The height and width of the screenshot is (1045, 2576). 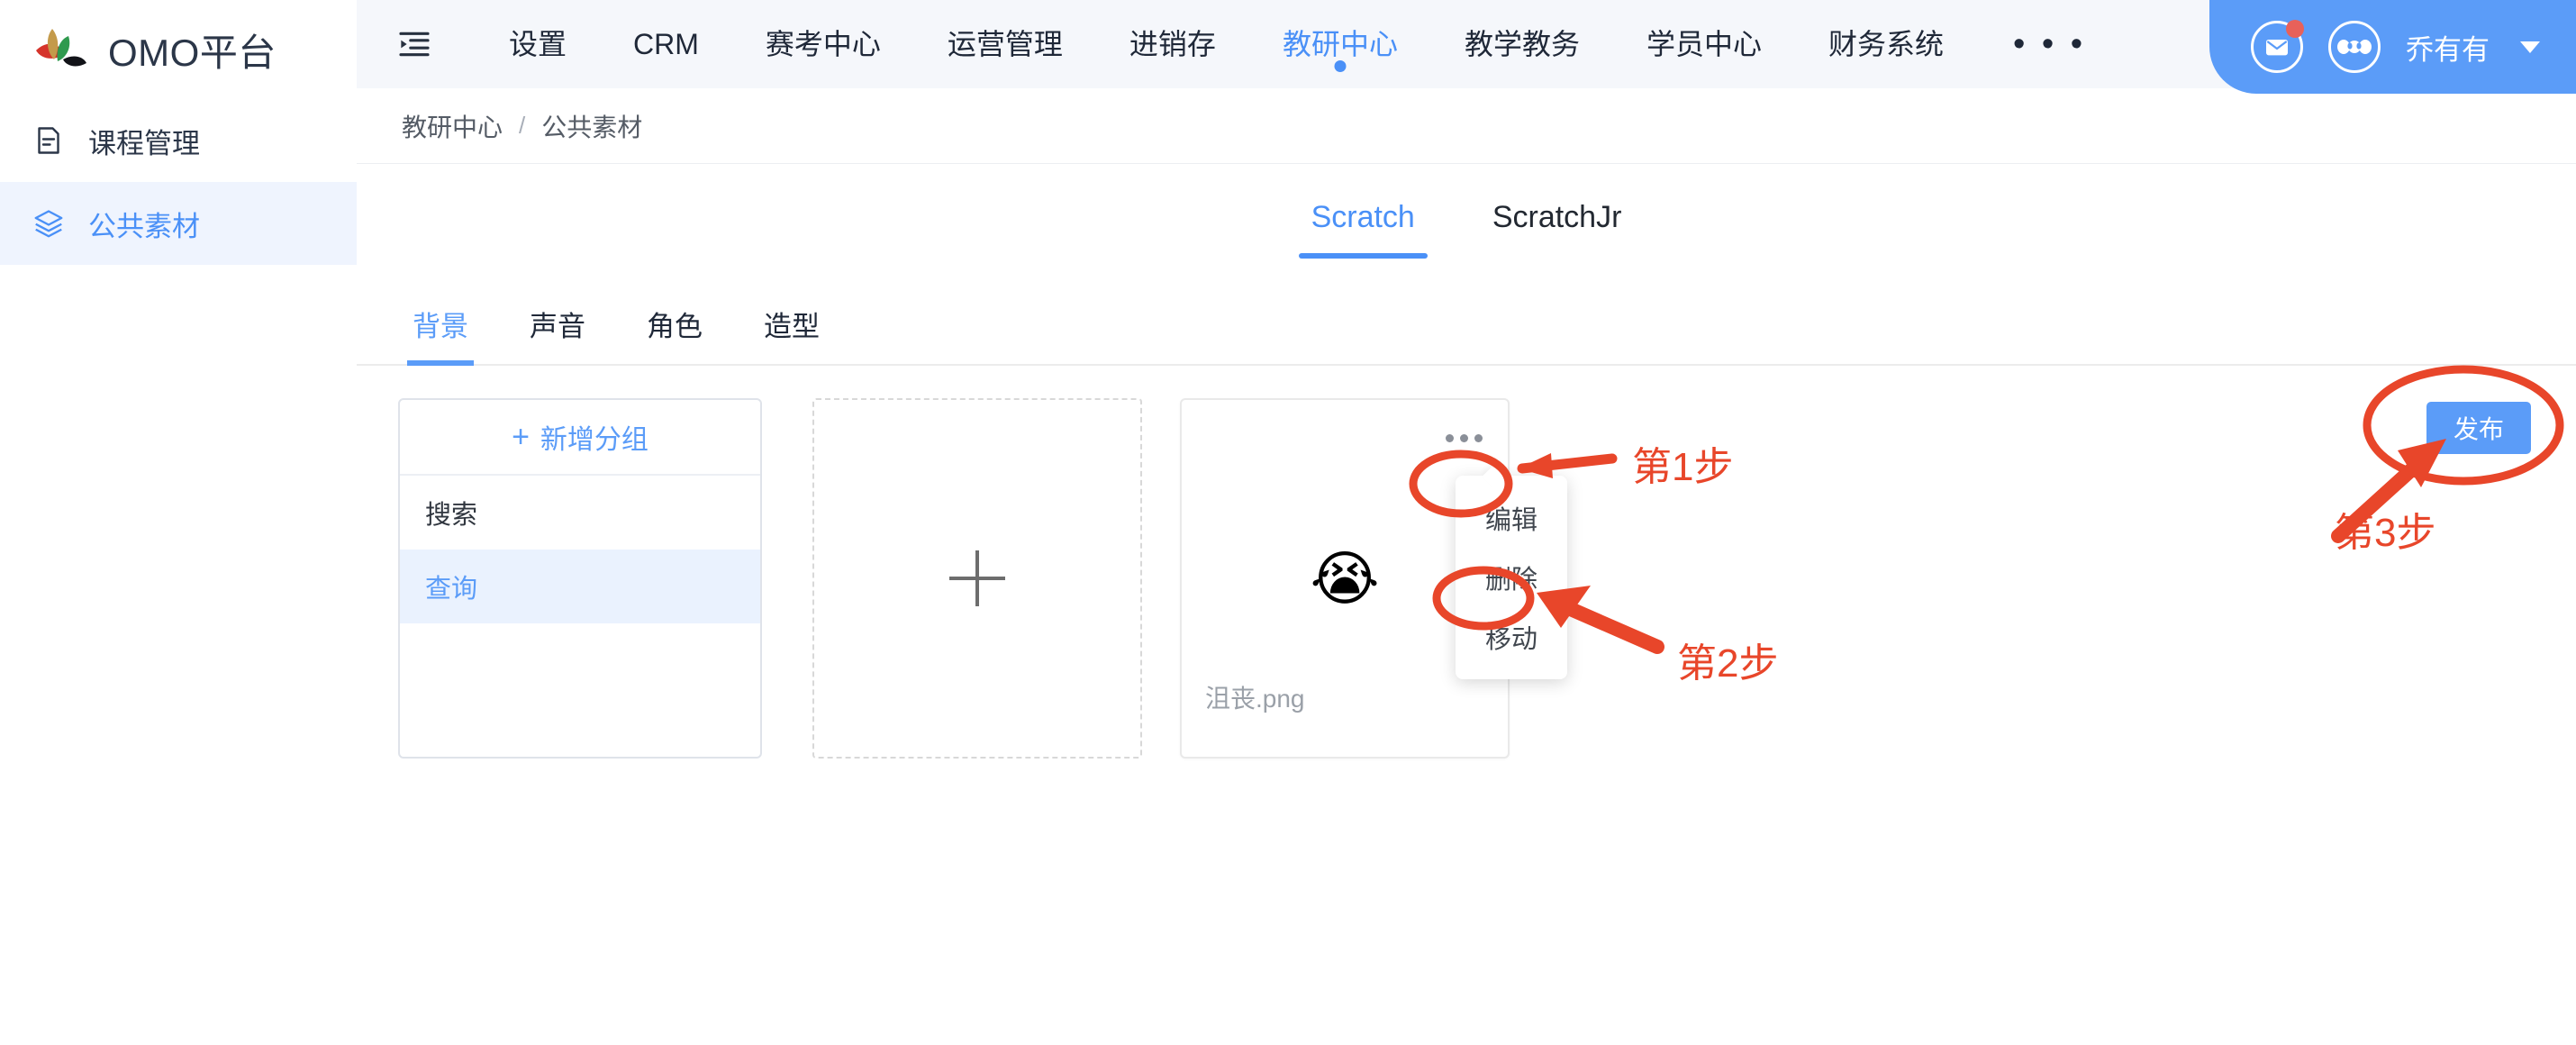 I want to click on brand: OMO平台, so click(x=178, y=49).